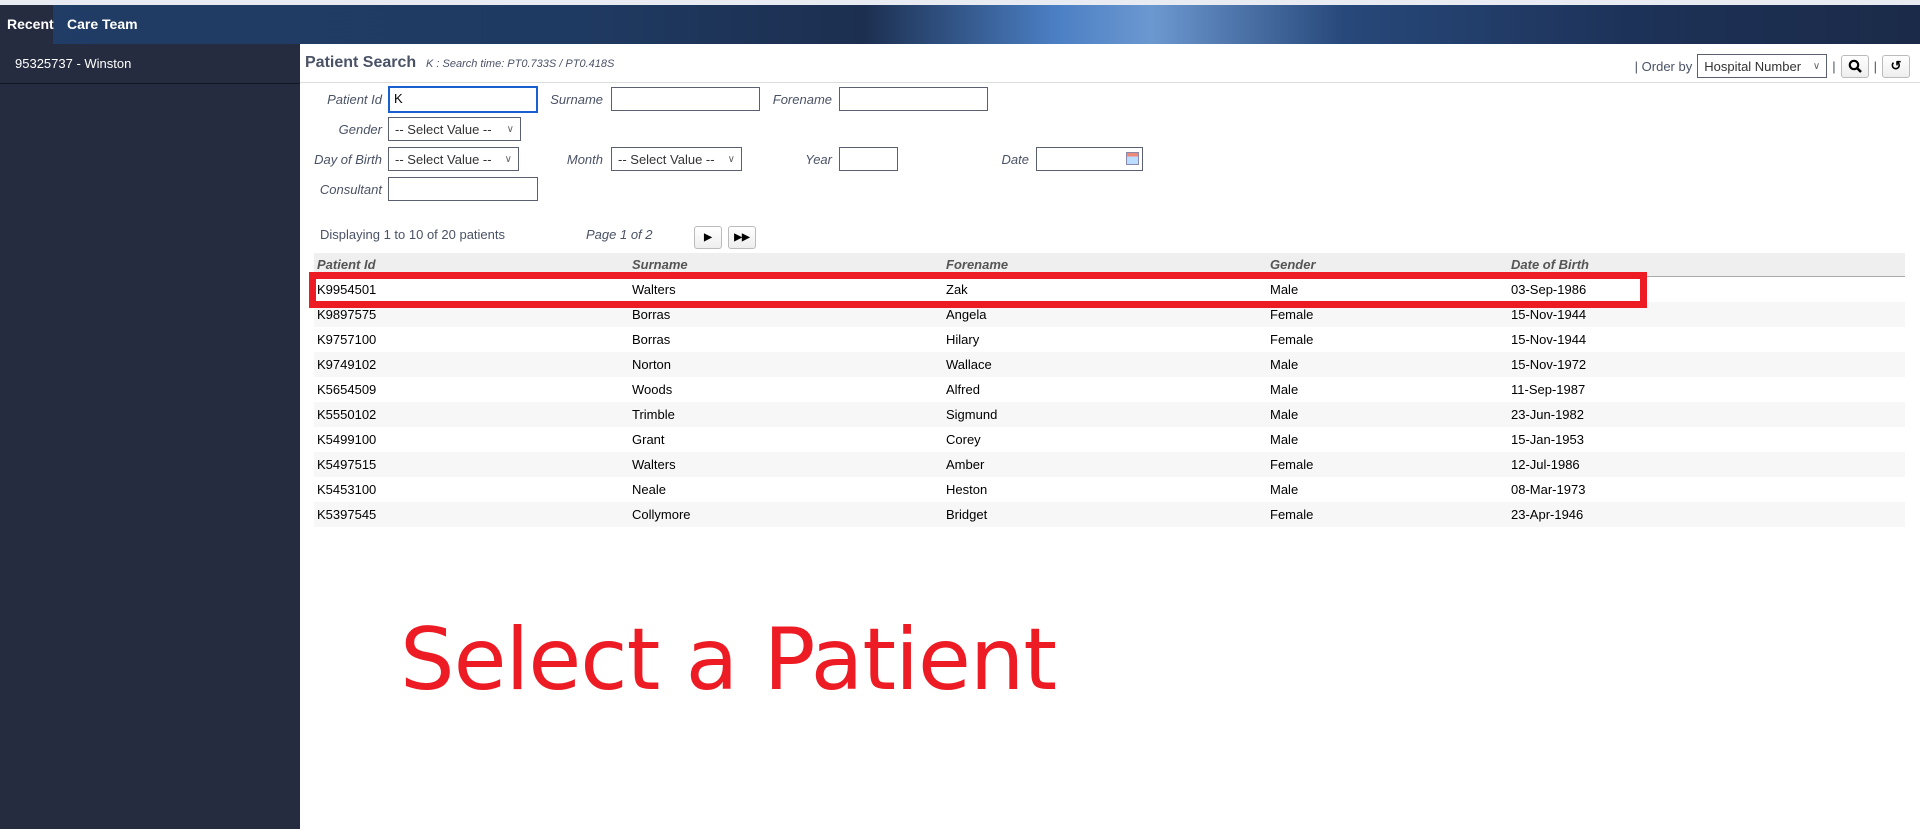  I want to click on cell-forename: Corey, so click(963, 439).